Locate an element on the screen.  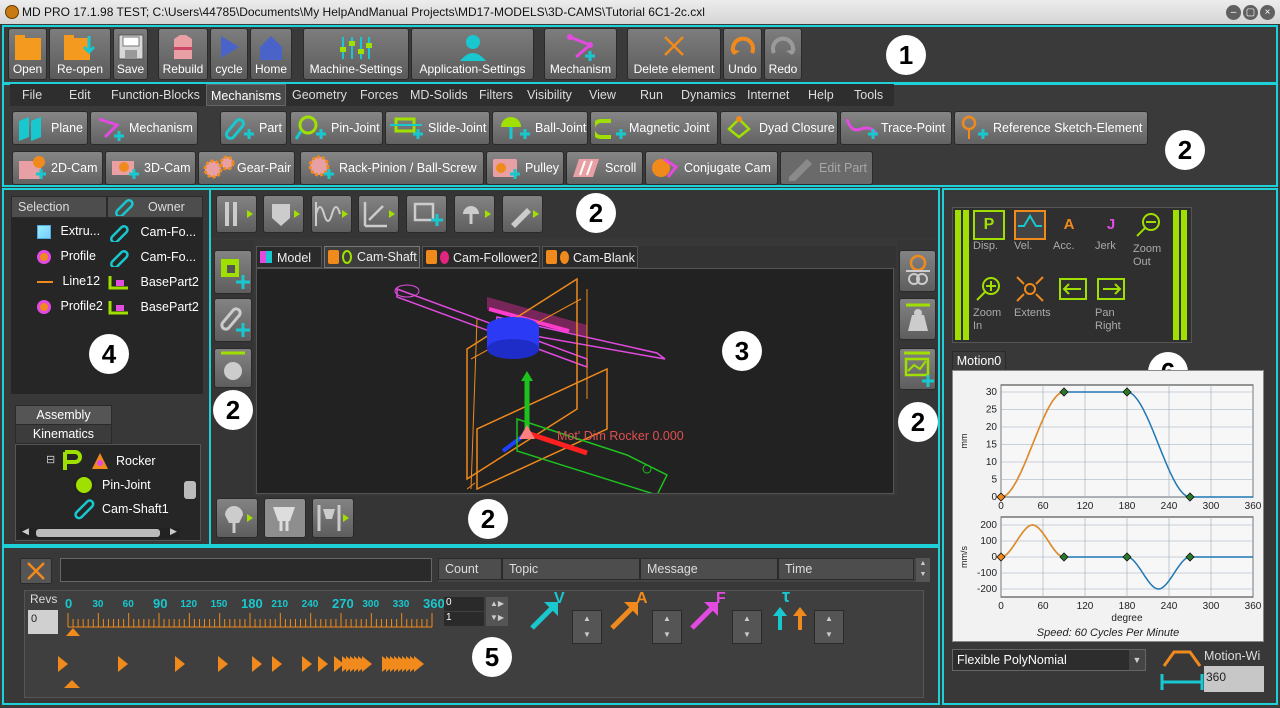
menu-run: Run is located at coordinates (651, 95).